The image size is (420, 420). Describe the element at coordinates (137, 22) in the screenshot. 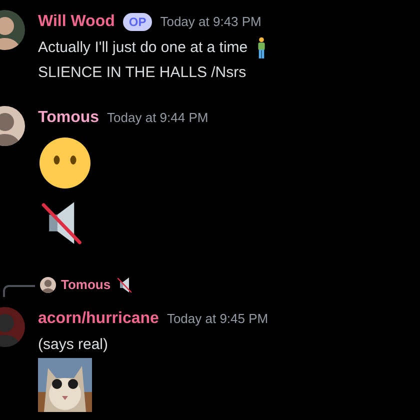

I see `op-badge: OP` at that location.